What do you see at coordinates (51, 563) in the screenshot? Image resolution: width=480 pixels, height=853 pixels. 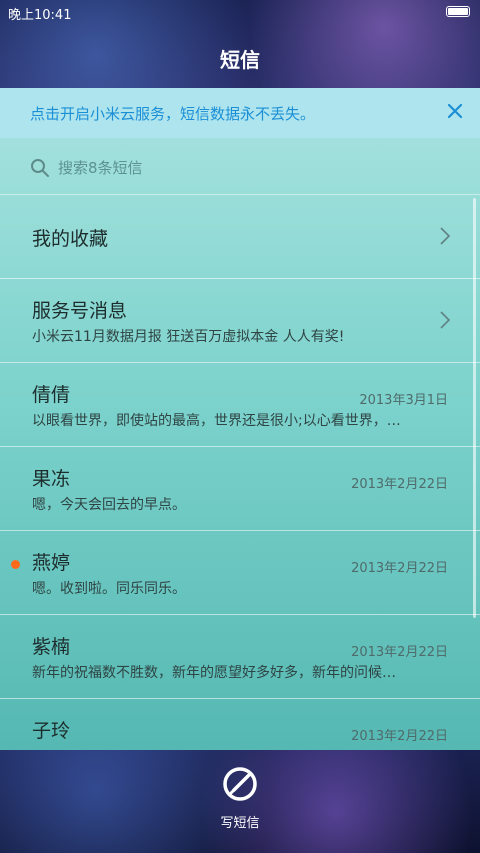 I see `contact-name: 燕婷` at bounding box center [51, 563].